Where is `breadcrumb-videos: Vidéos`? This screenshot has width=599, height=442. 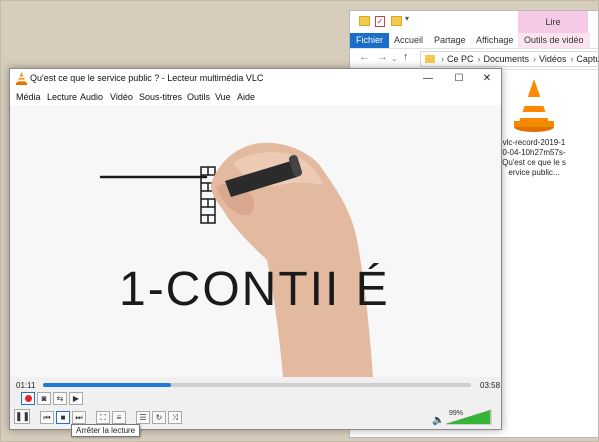
breadcrumb-videos: Vidéos is located at coordinates (552, 59).